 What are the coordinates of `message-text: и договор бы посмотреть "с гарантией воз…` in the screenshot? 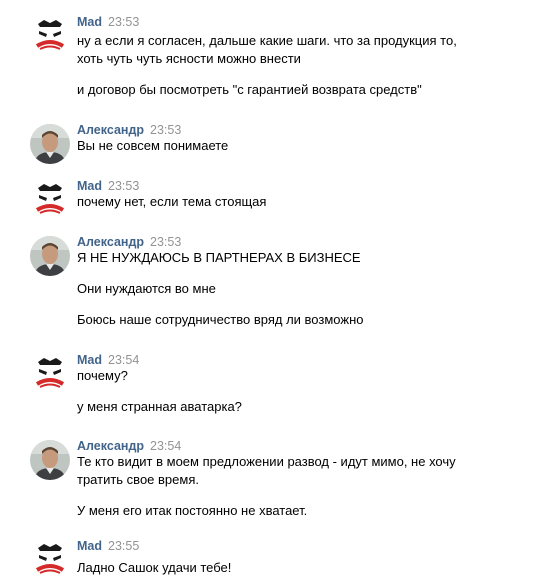 It's located at (249, 89).